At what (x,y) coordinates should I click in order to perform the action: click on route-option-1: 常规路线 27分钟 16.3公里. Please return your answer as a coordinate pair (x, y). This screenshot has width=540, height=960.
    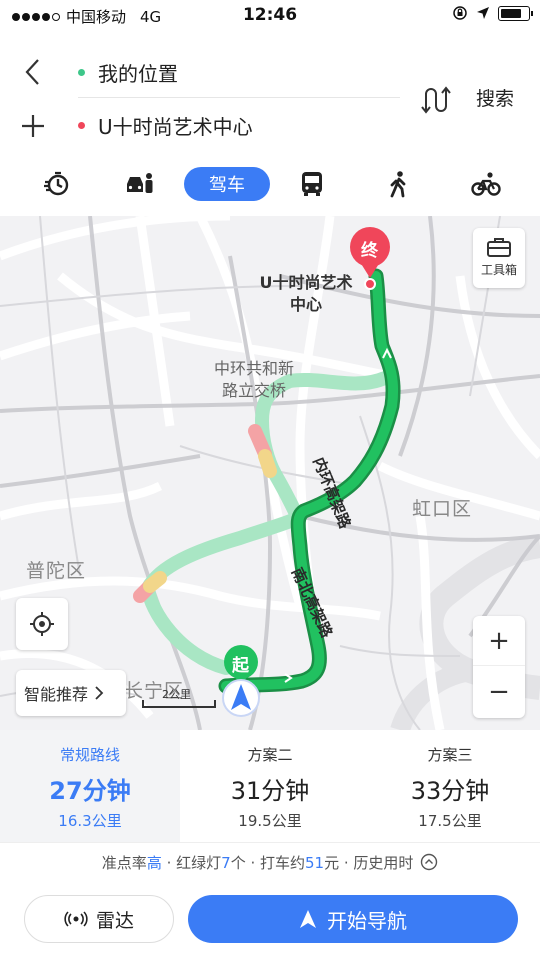
    Looking at the image, I should click on (90, 786).